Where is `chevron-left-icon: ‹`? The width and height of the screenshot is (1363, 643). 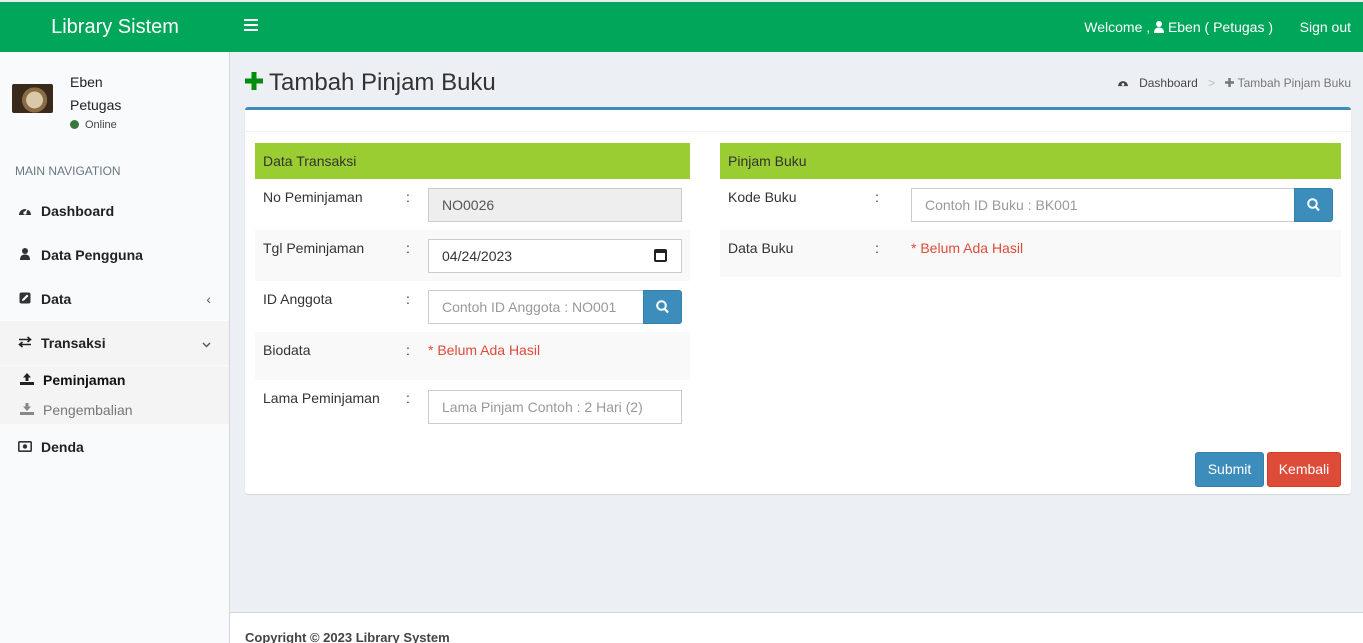
chevron-left-icon: ‹ is located at coordinates (208, 299).